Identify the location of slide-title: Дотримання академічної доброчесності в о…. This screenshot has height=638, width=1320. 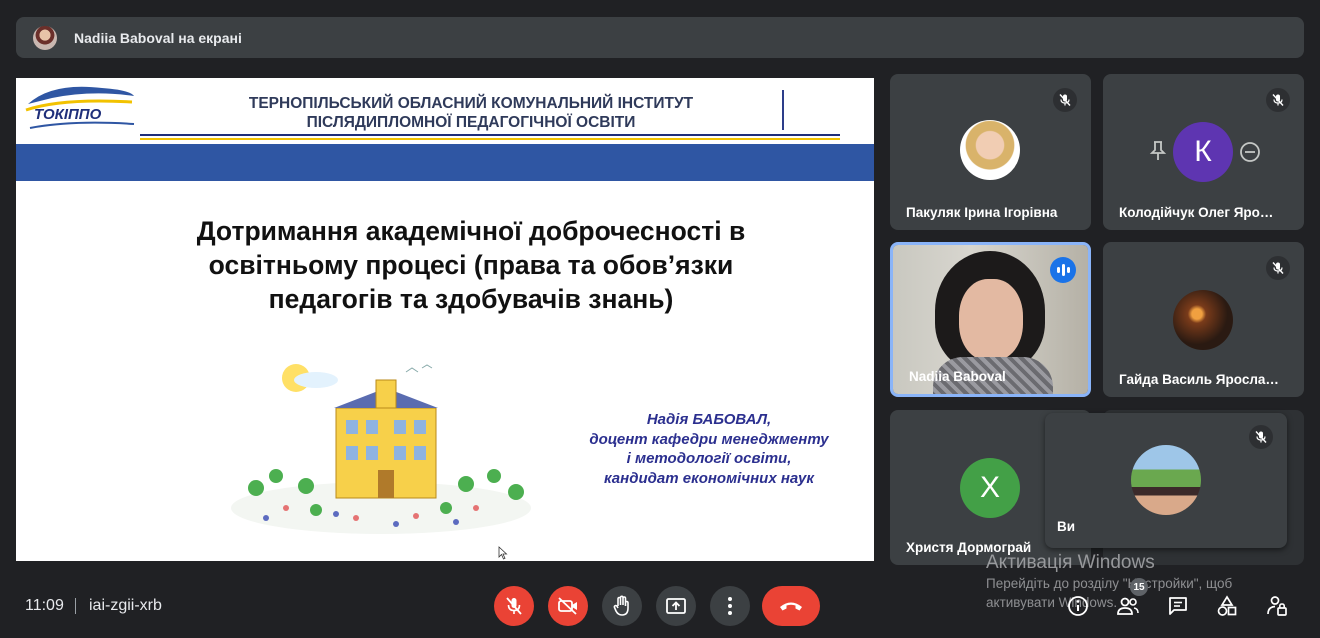
(471, 265).